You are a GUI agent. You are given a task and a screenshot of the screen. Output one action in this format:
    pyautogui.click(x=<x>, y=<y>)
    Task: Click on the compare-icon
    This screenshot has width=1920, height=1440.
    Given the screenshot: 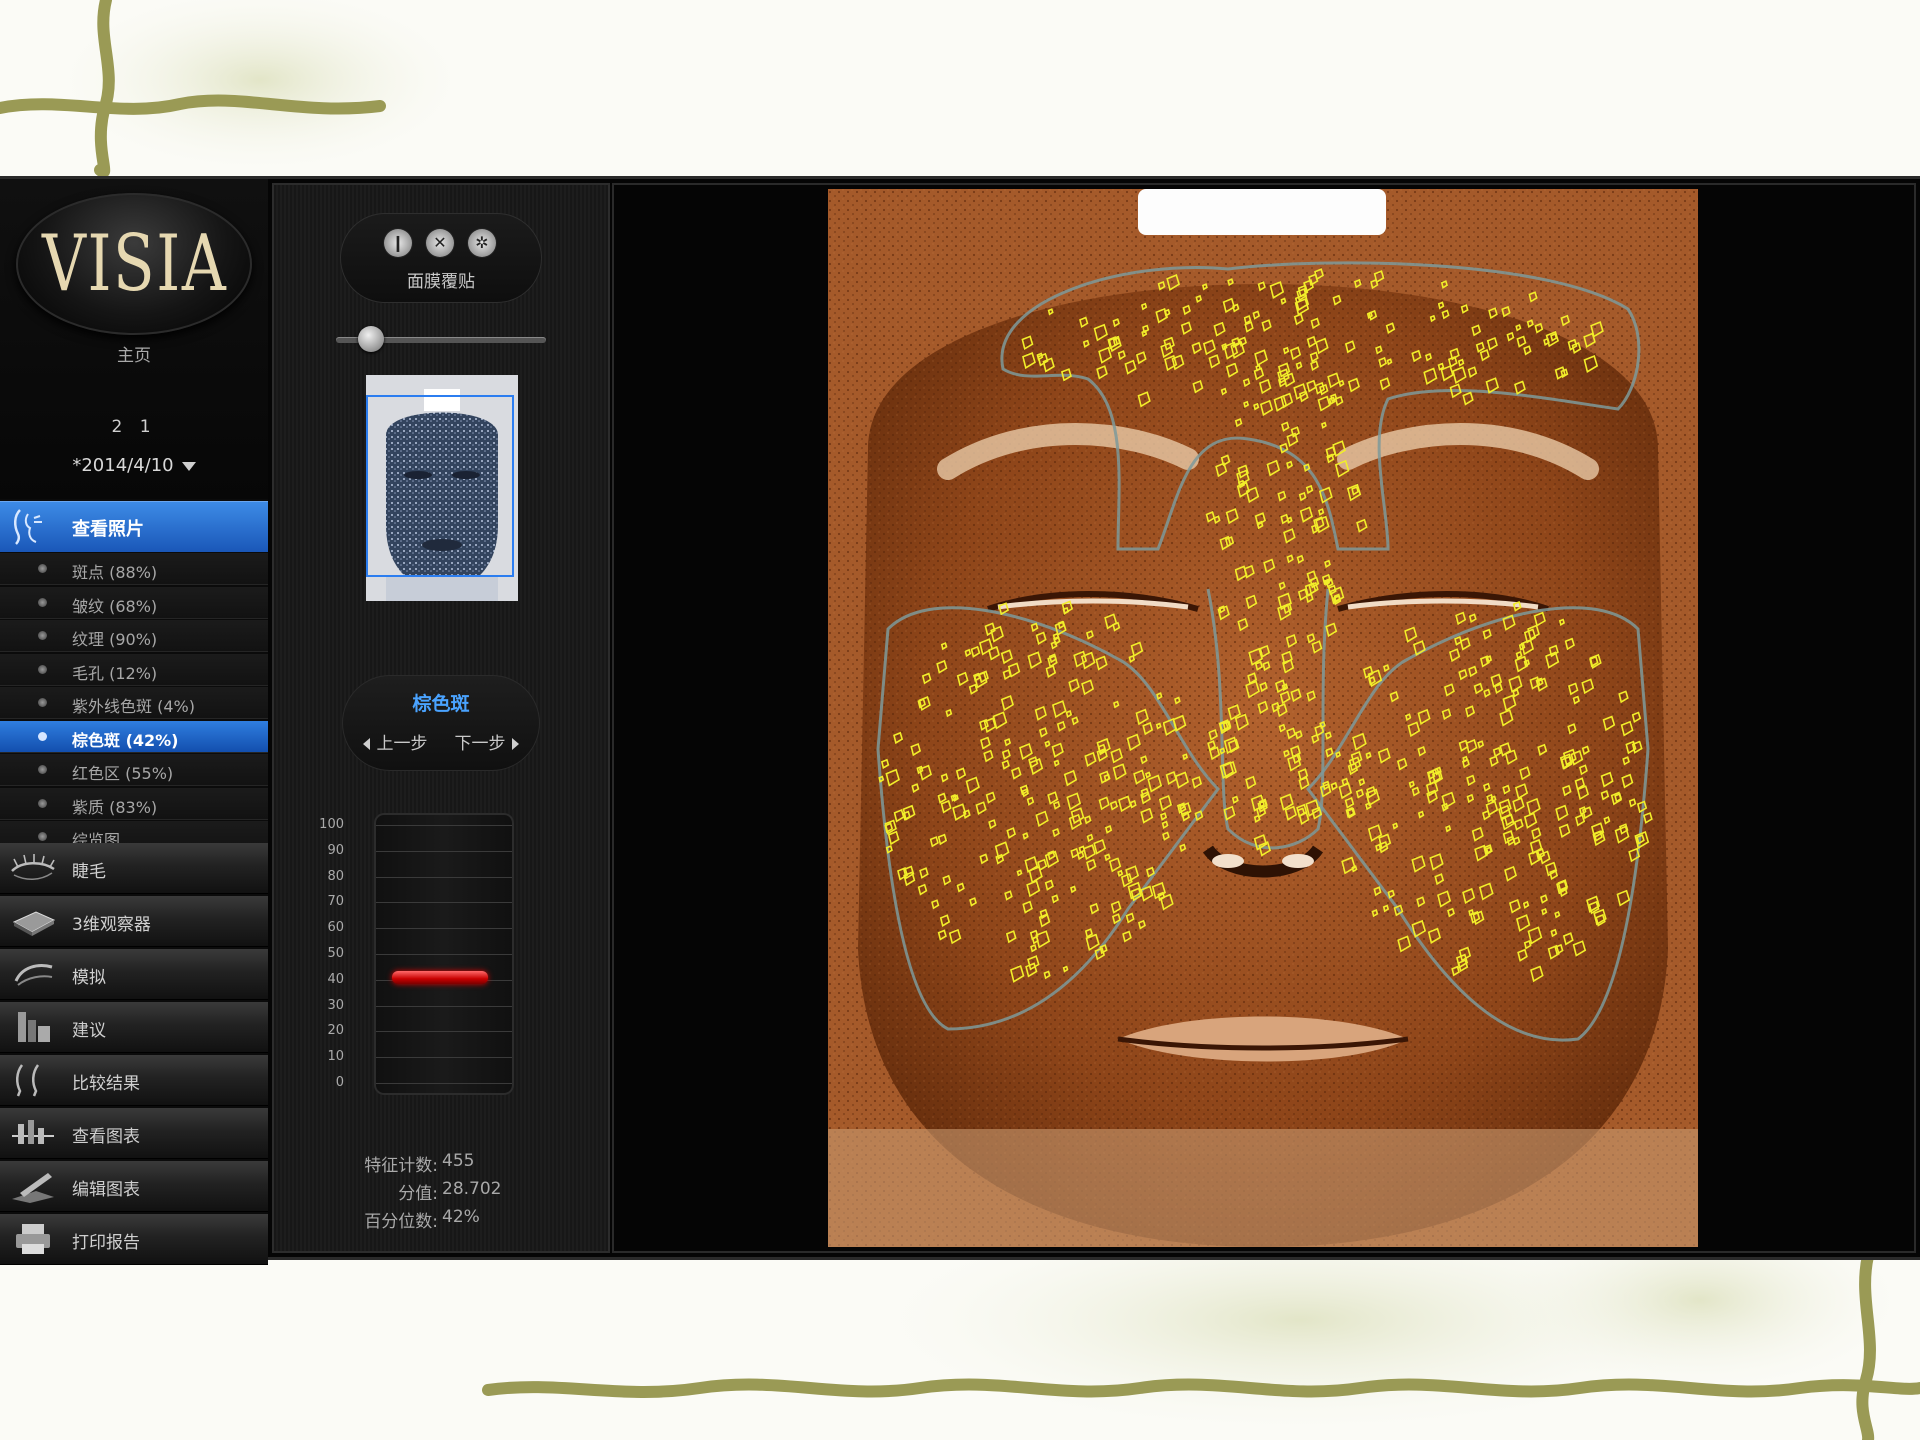 What is the action you would take?
    pyautogui.click(x=28, y=1080)
    